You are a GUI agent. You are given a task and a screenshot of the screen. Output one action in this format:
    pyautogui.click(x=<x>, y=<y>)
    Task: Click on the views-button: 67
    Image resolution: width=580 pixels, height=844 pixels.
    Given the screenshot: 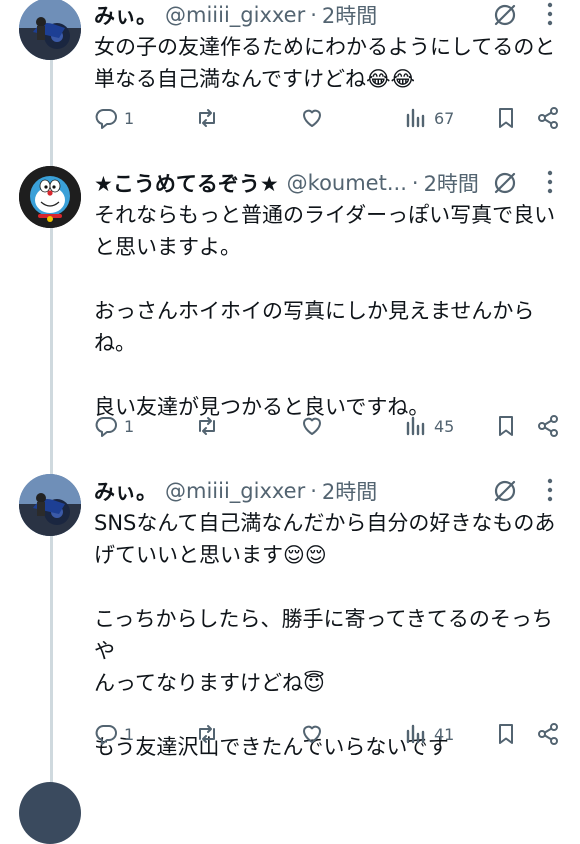 What is the action you would take?
    pyautogui.click(x=429, y=118)
    